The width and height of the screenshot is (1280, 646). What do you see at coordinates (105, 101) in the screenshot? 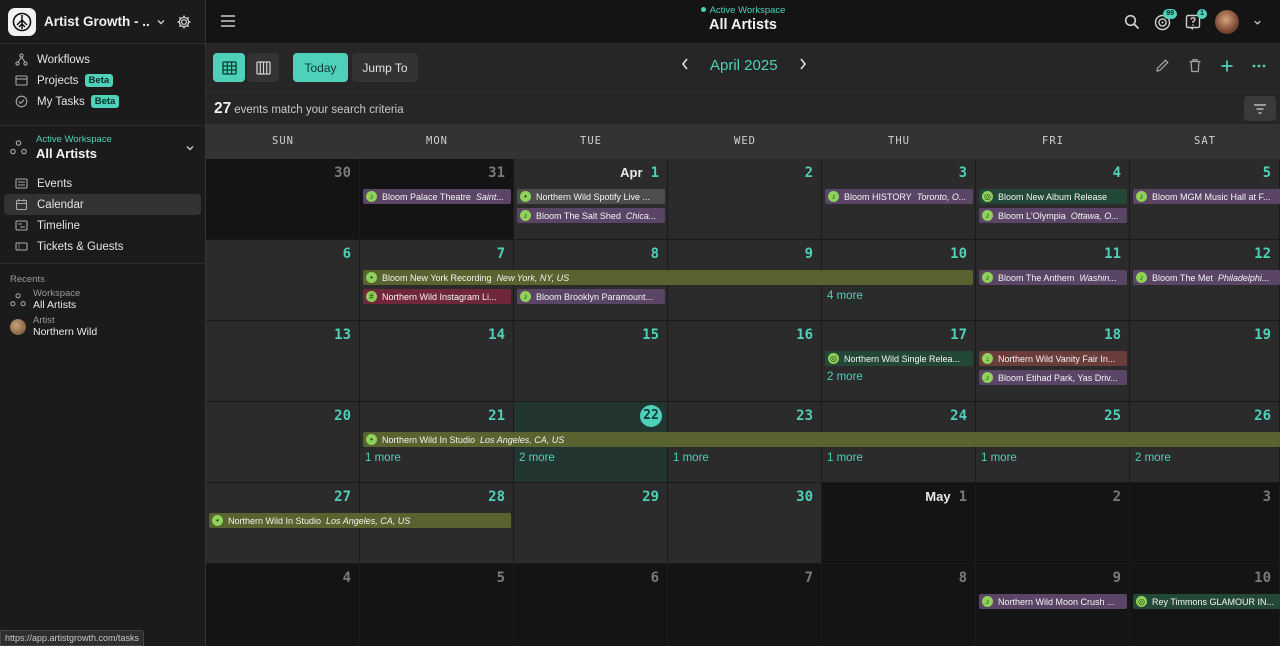
I see `beta-badge: Beta` at bounding box center [105, 101].